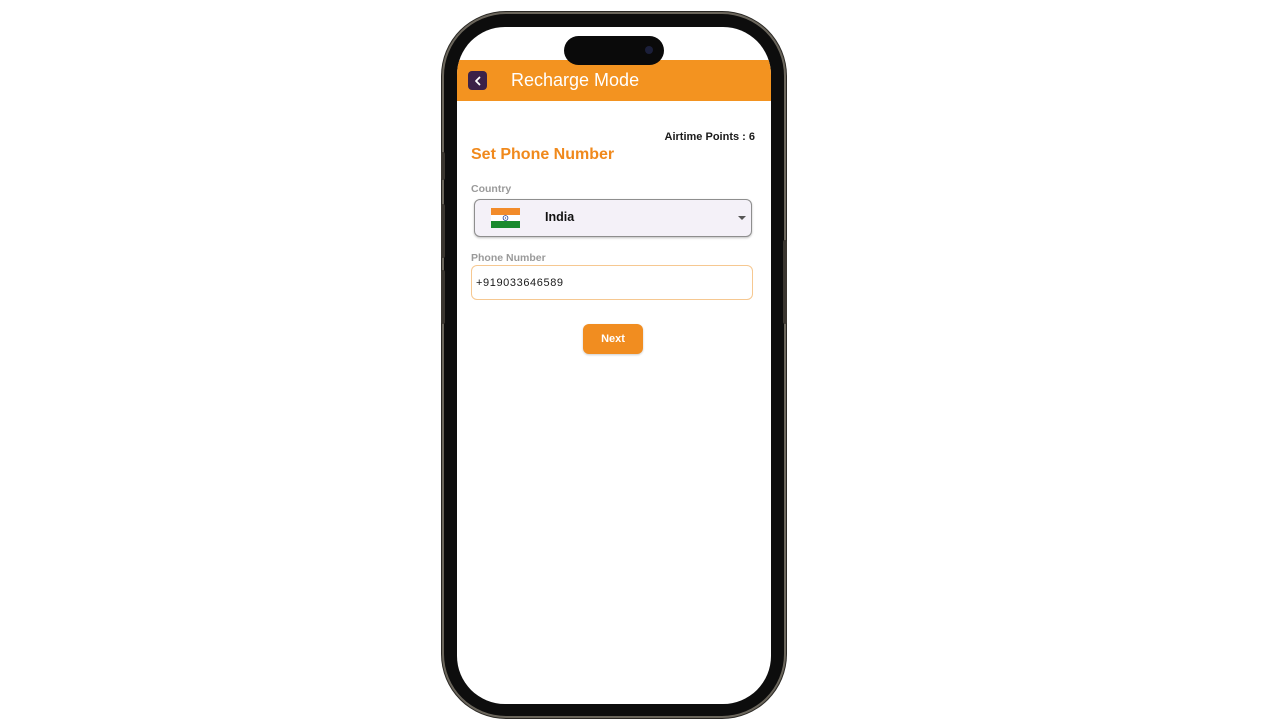  What do you see at coordinates (613, 339) in the screenshot?
I see `next-button: Next` at bounding box center [613, 339].